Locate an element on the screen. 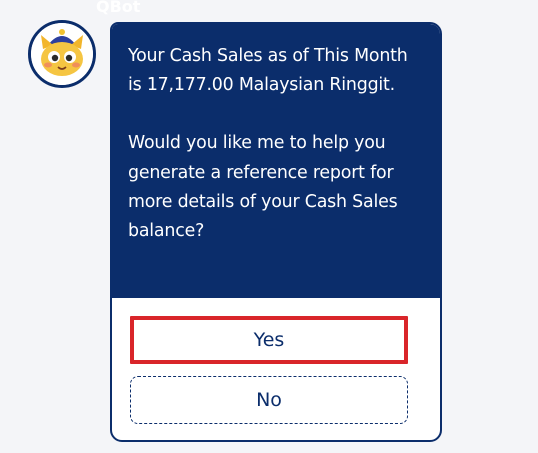 This screenshot has width=538, height=453. cat-mascot-icon is located at coordinates (62, 54).